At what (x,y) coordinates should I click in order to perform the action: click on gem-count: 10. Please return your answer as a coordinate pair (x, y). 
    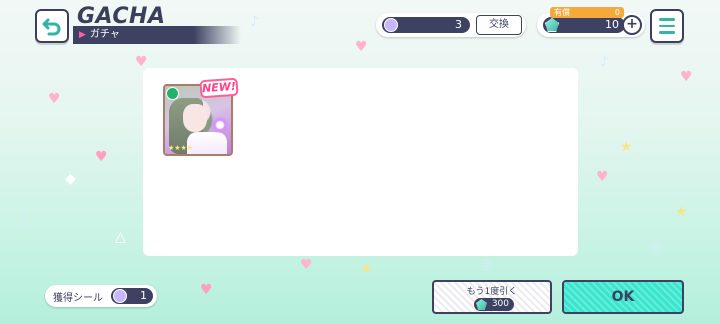
    Looking at the image, I should click on (612, 24).